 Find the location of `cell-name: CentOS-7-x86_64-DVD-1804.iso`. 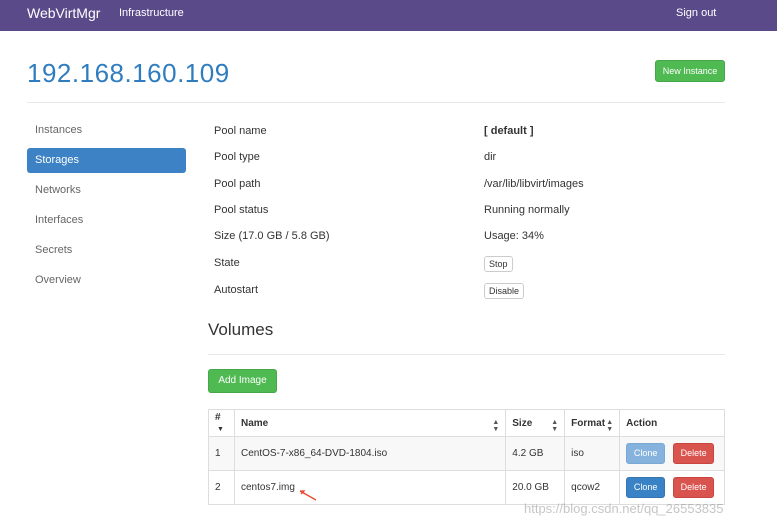

cell-name: CentOS-7-x86_64-DVD-1804.iso is located at coordinates (370, 453).